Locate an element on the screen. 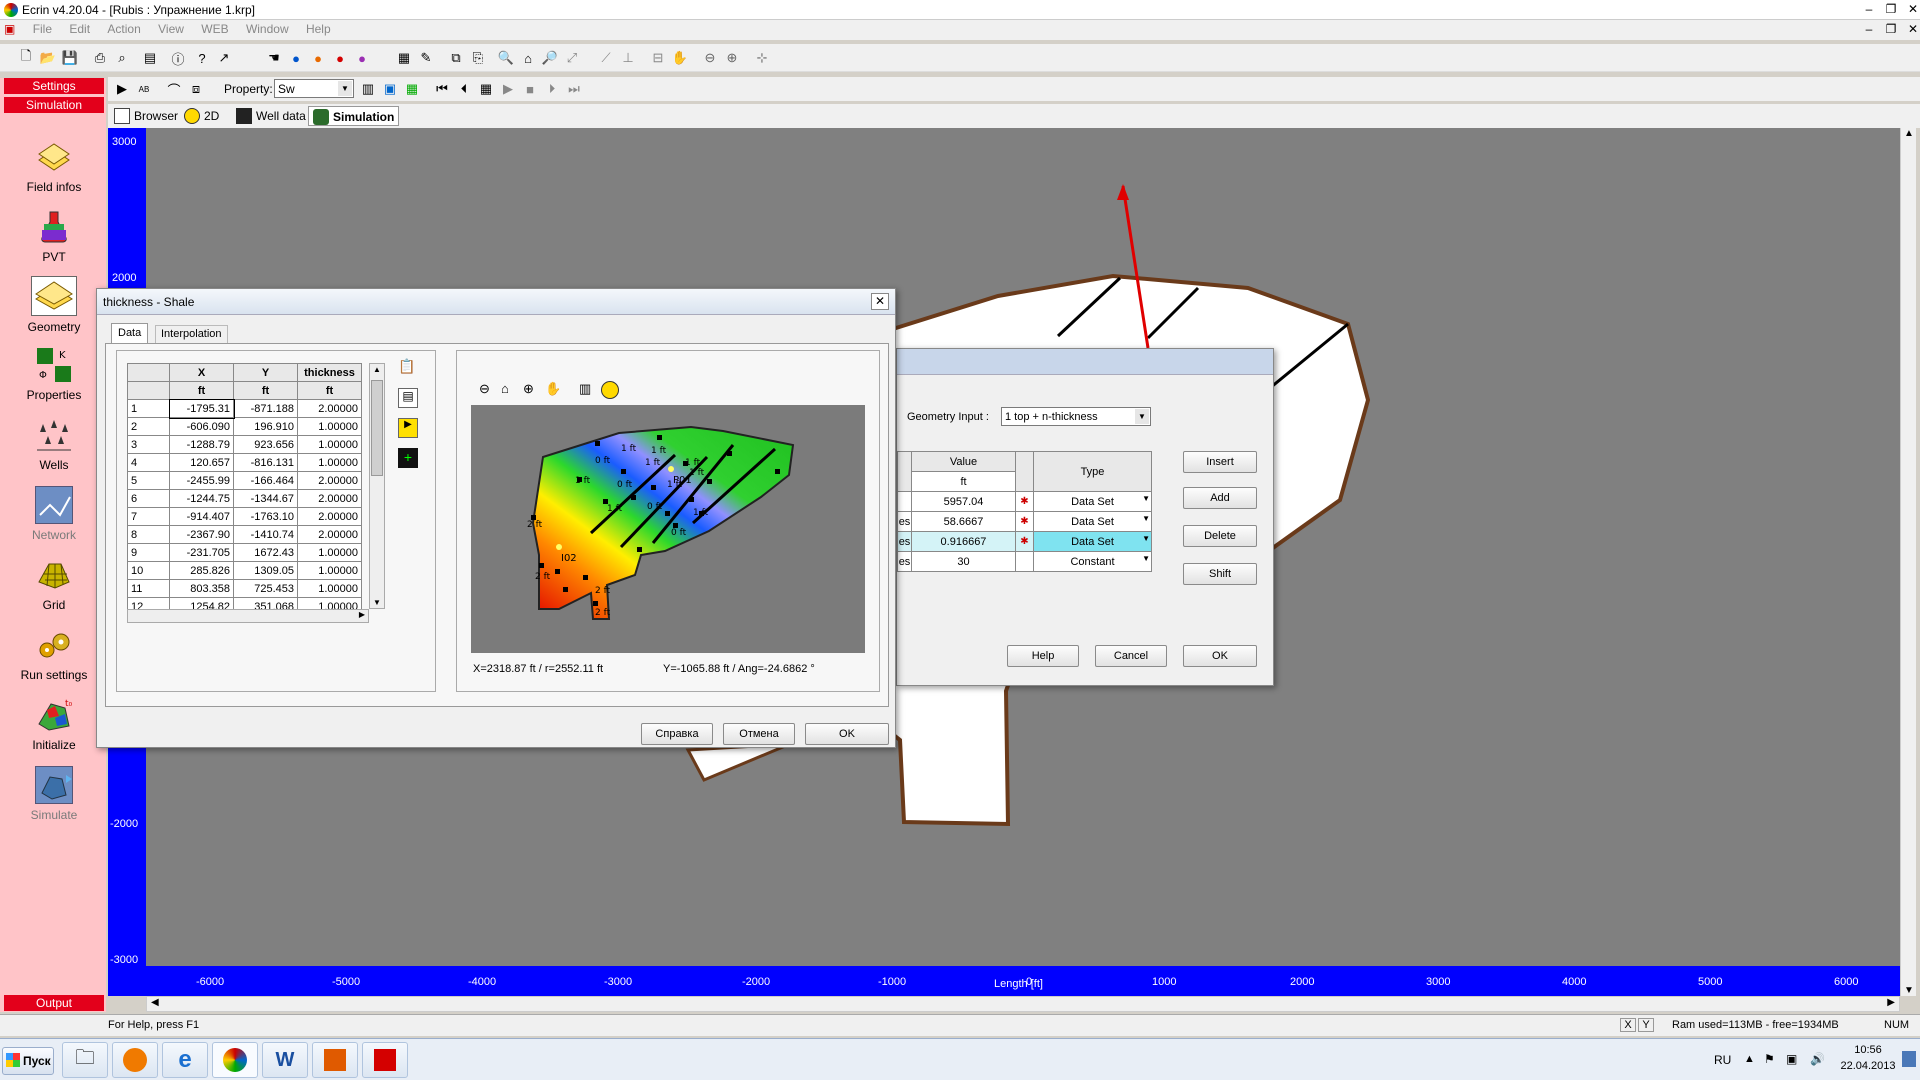 The height and width of the screenshot is (1080, 1920). table-row: 10 285.826 1309.05 1.00000 is located at coordinates (244, 570).